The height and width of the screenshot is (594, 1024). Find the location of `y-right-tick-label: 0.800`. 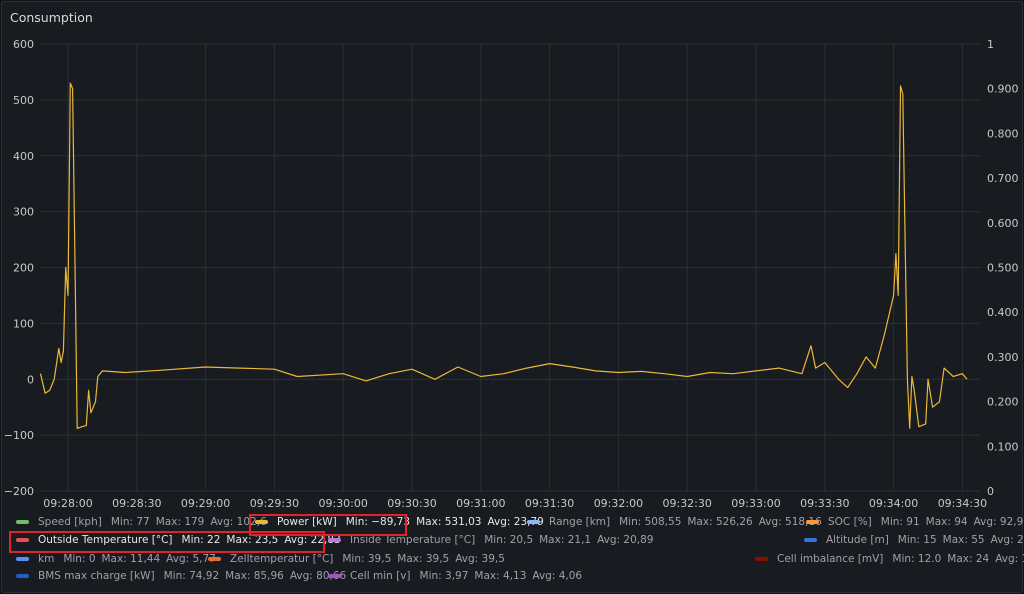

y-right-tick-label: 0.800 is located at coordinates (1003, 133).